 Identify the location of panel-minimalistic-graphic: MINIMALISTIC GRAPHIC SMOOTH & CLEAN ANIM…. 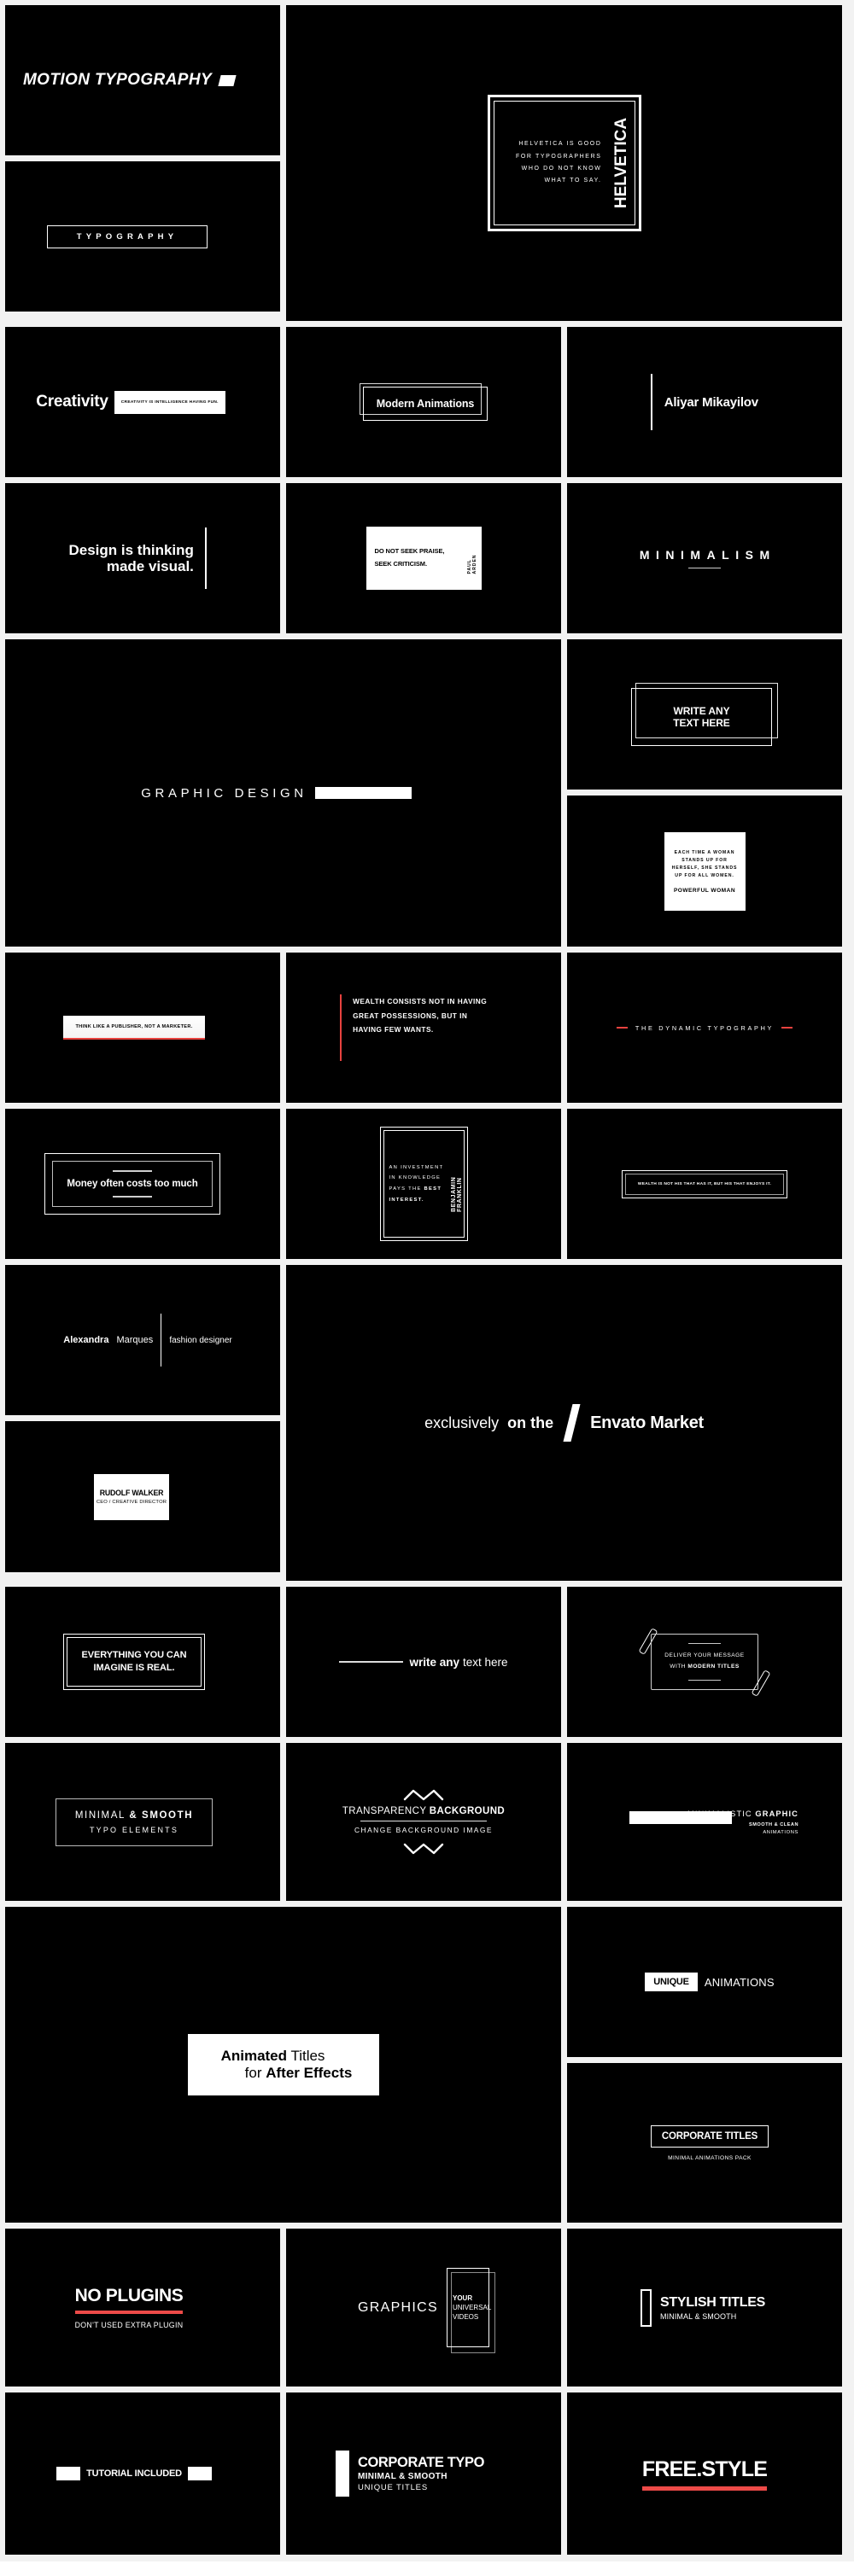
(704, 1822).